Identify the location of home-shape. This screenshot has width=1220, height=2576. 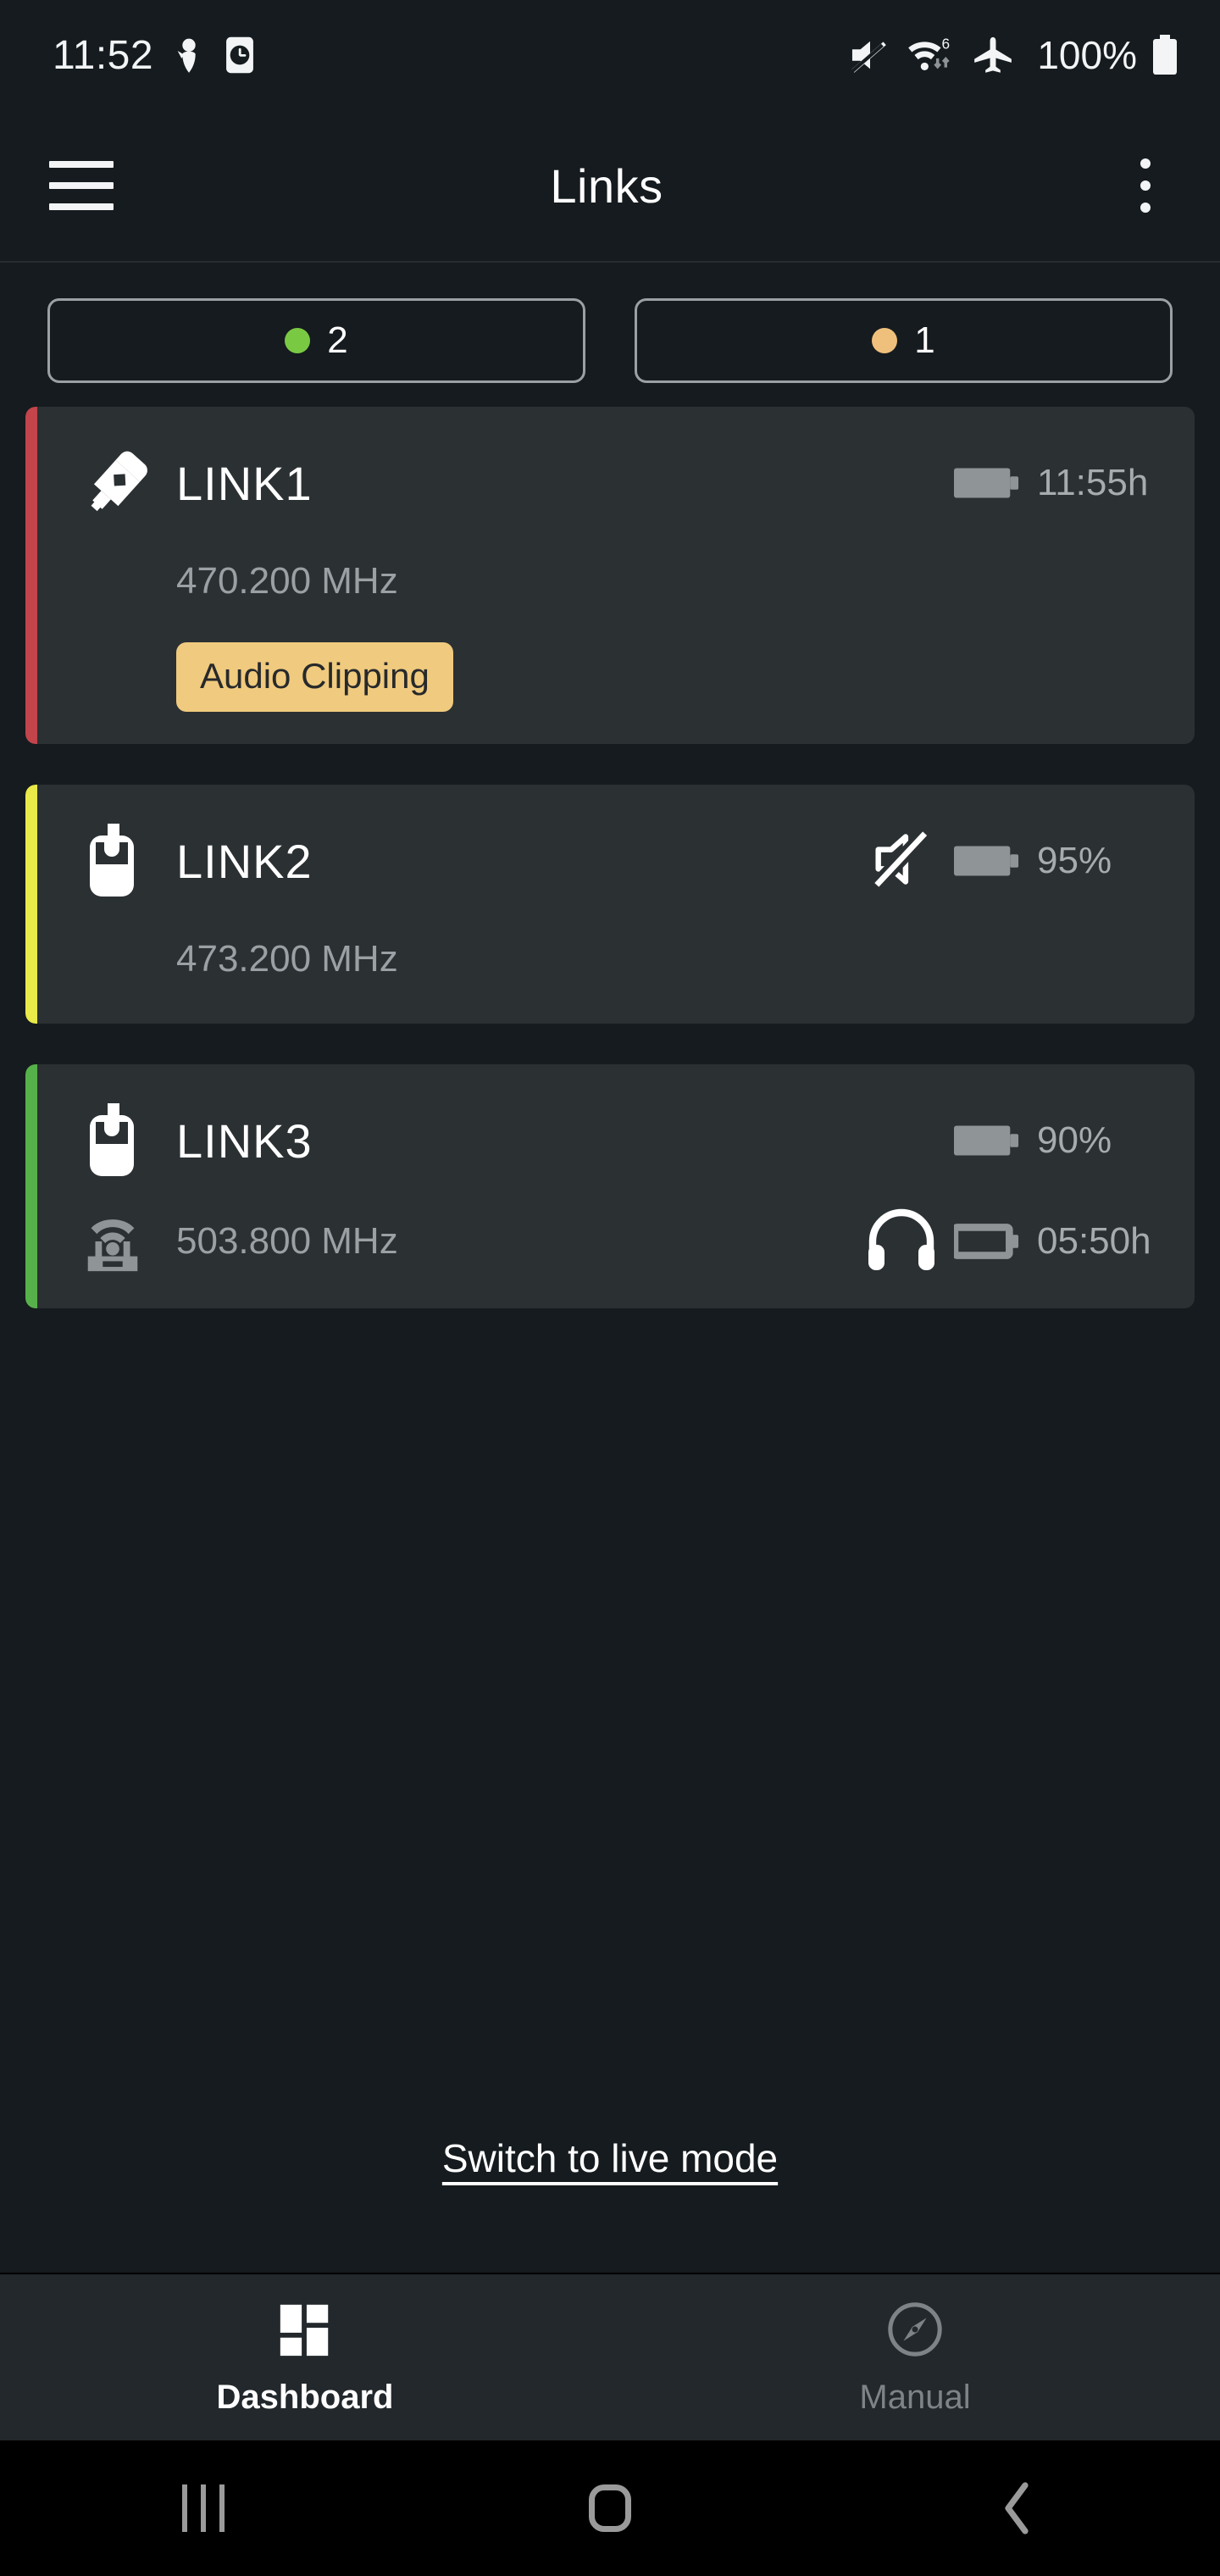
(610, 2508).